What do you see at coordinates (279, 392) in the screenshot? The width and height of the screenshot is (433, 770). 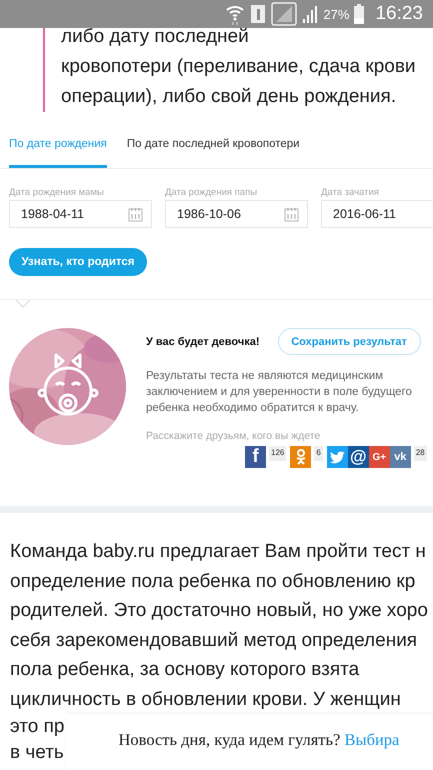 I see `disclaimer-text: Результаты теста не являются медицинским заключением и для уверенности в поле будущего ребенка необходимо обратится к врачу.` at bounding box center [279, 392].